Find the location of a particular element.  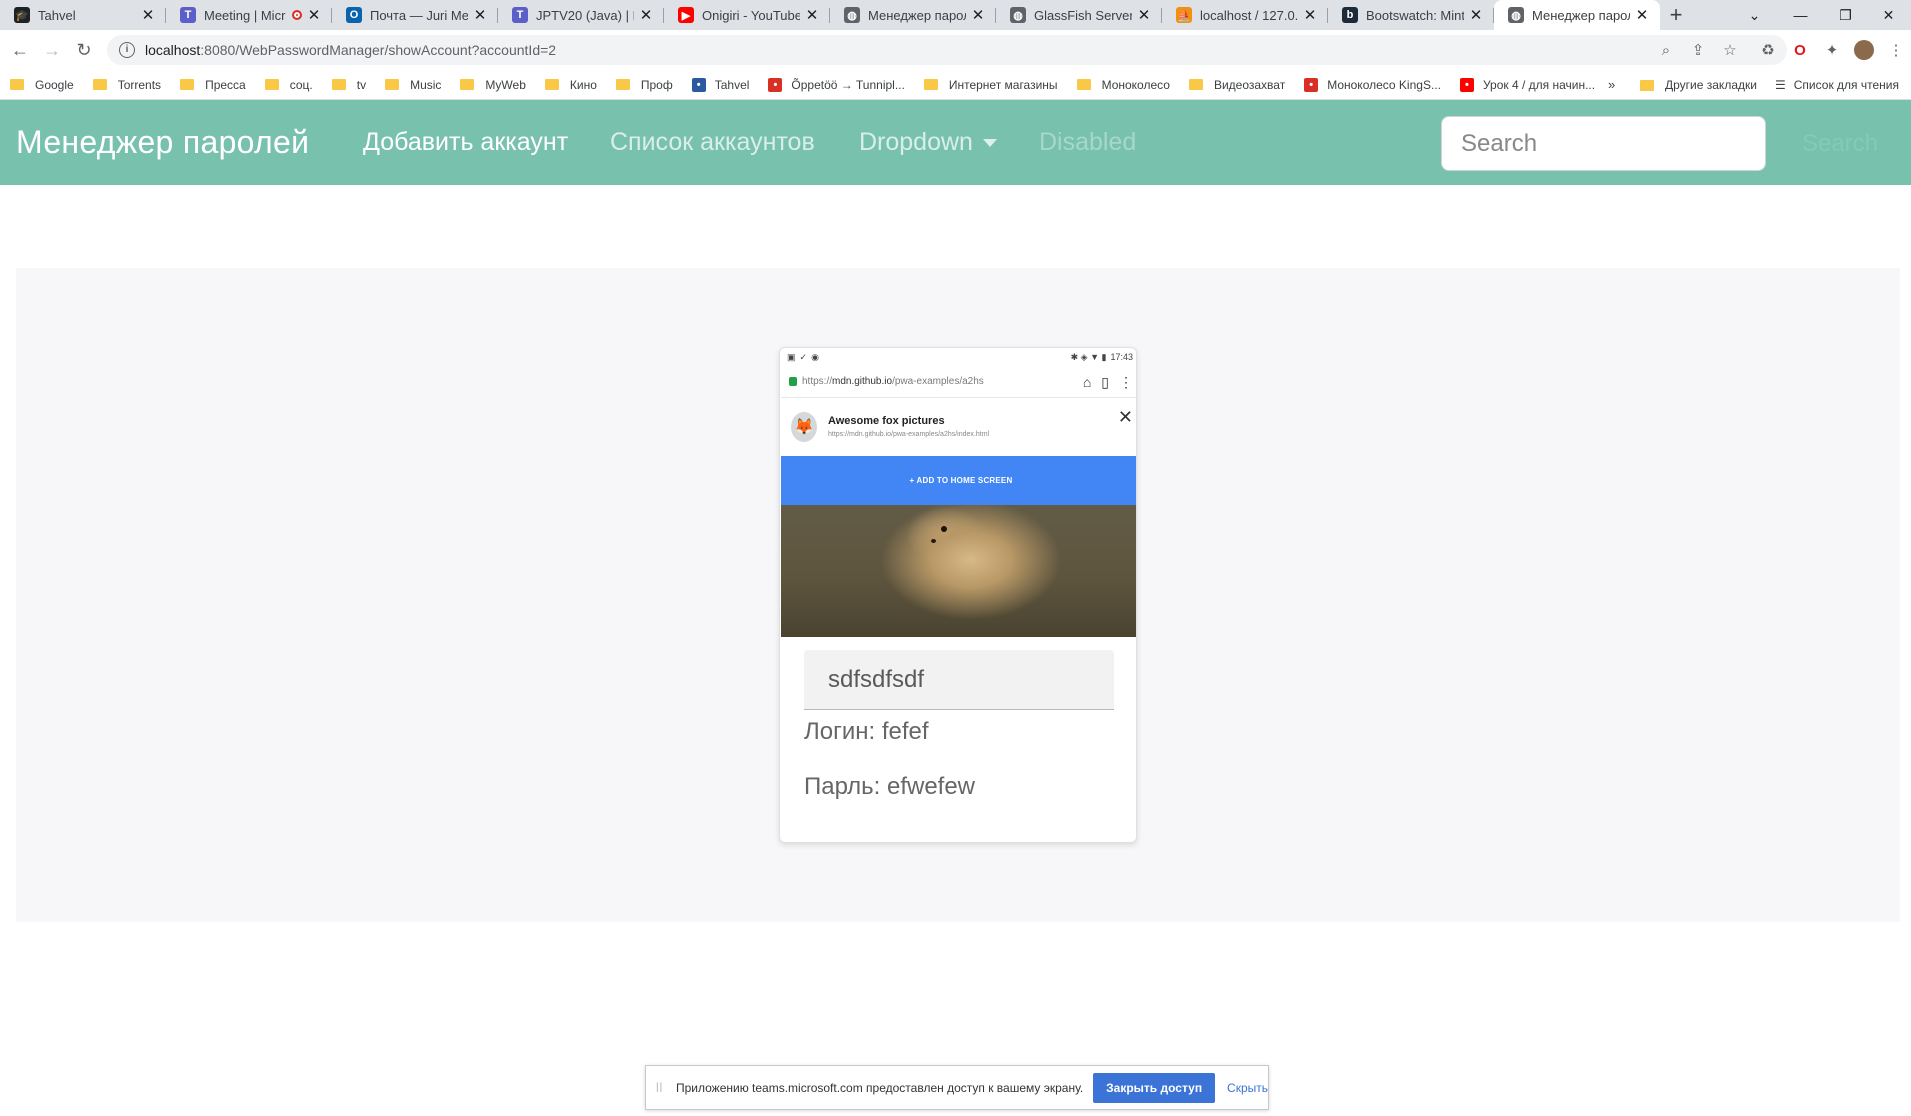

site-info-icon: i is located at coordinates (127, 50).